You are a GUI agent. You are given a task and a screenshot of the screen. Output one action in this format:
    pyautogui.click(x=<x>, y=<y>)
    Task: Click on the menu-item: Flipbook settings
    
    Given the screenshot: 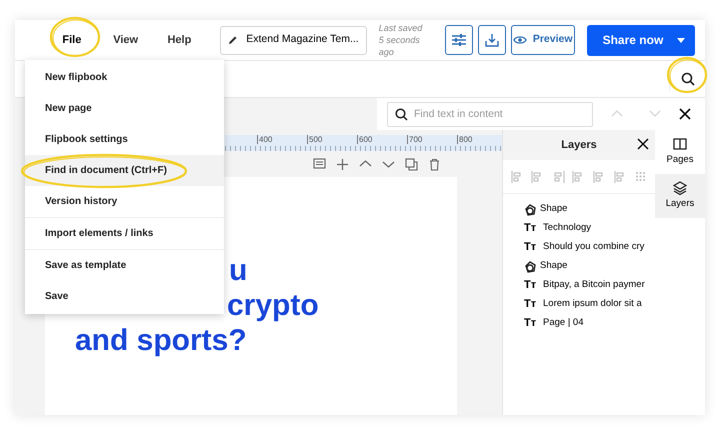 What is the action you would take?
    pyautogui.click(x=124, y=139)
    